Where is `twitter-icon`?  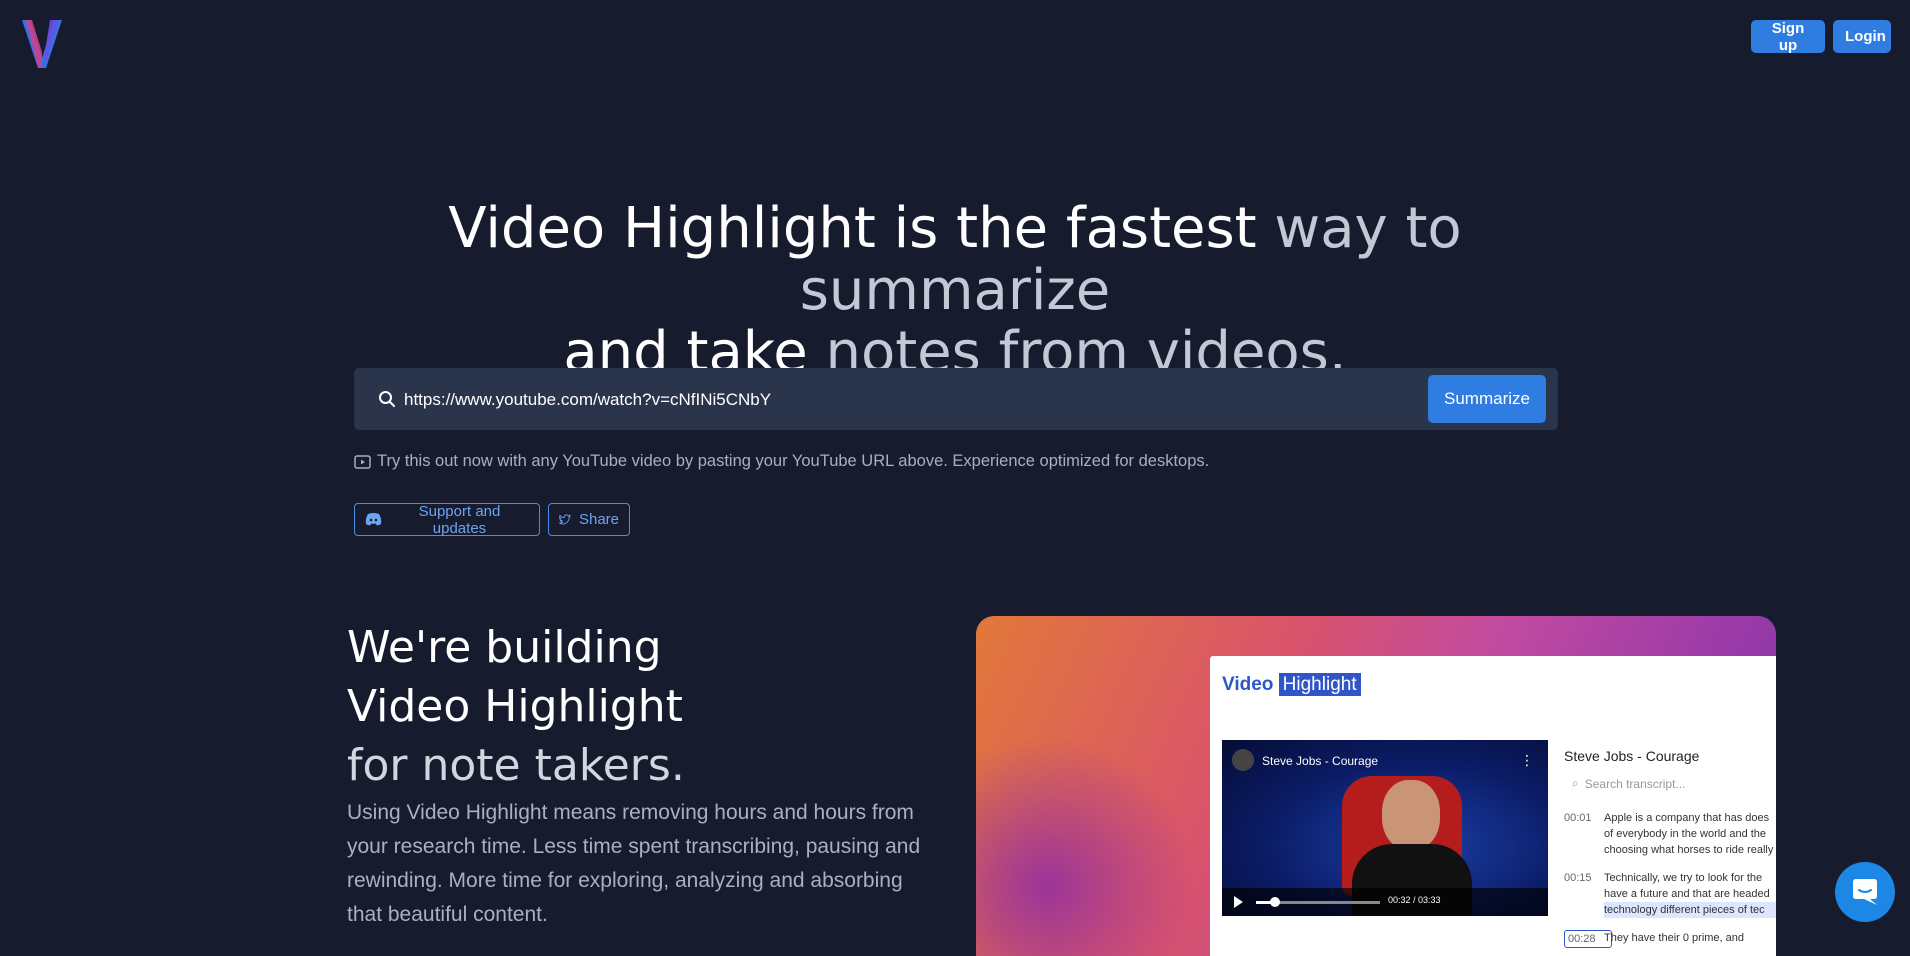 twitter-icon is located at coordinates (565, 519).